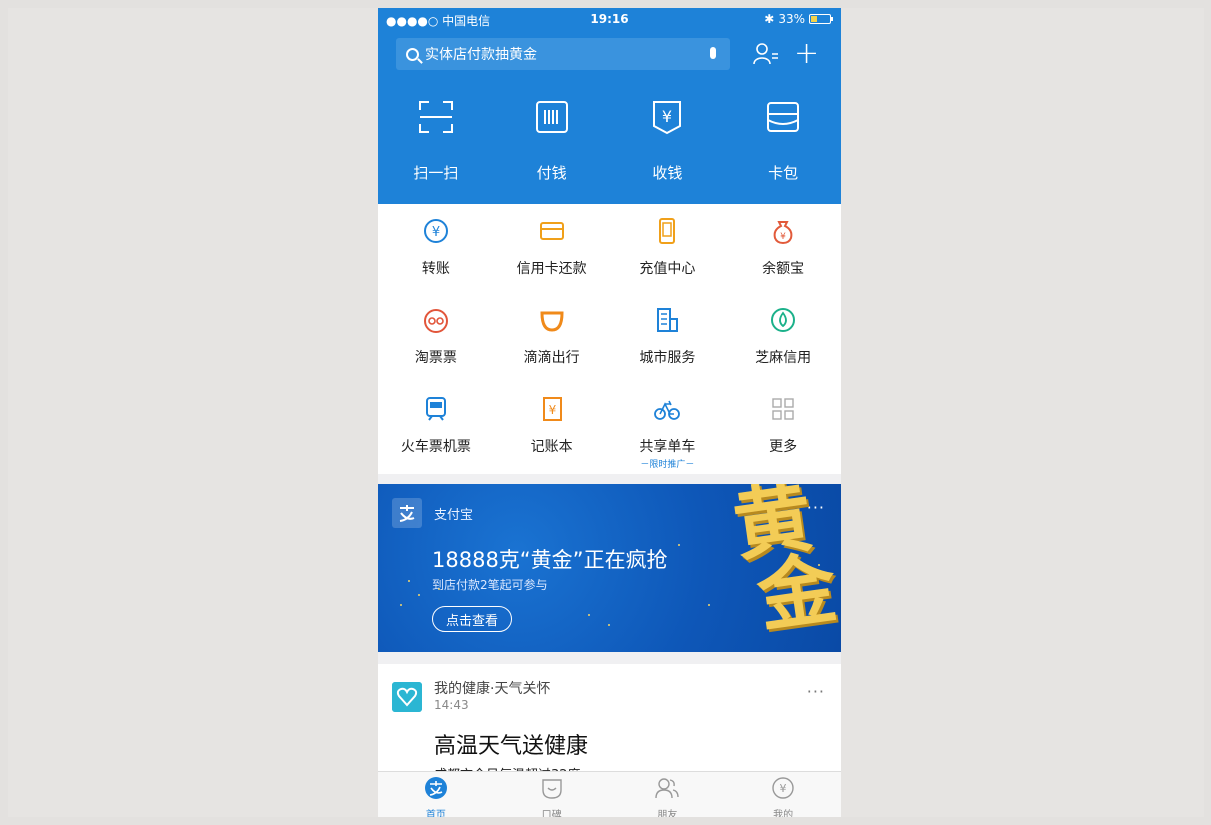  What do you see at coordinates (783, 140) in the screenshot?
I see `quick-cards: 卡包` at bounding box center [783, 140].